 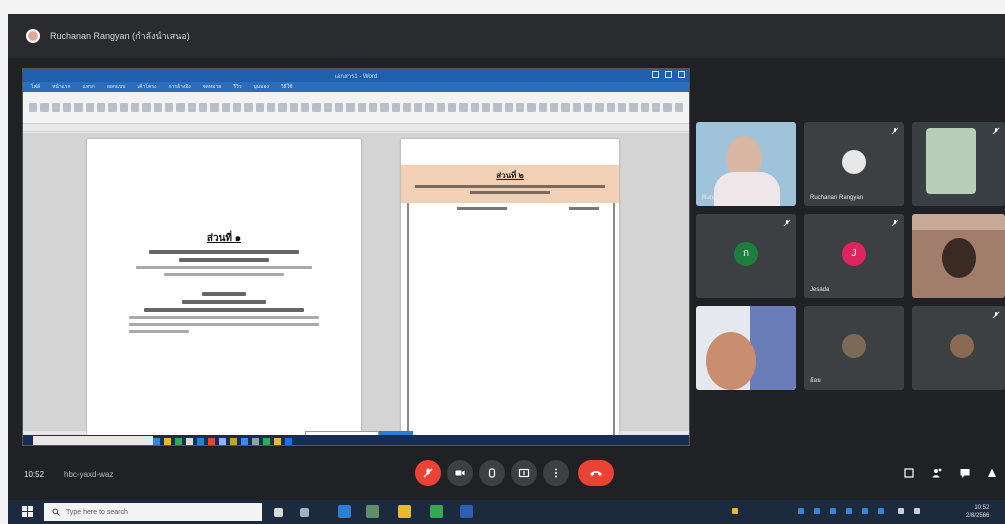 I want to click on edge-icon, so click(x=344, y=511).